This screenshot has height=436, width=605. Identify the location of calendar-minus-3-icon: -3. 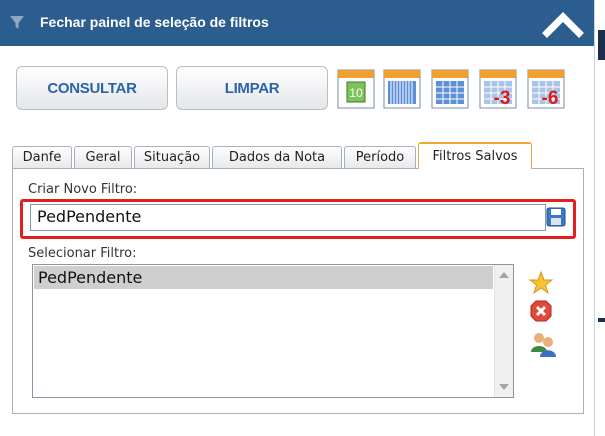
(498, 88).